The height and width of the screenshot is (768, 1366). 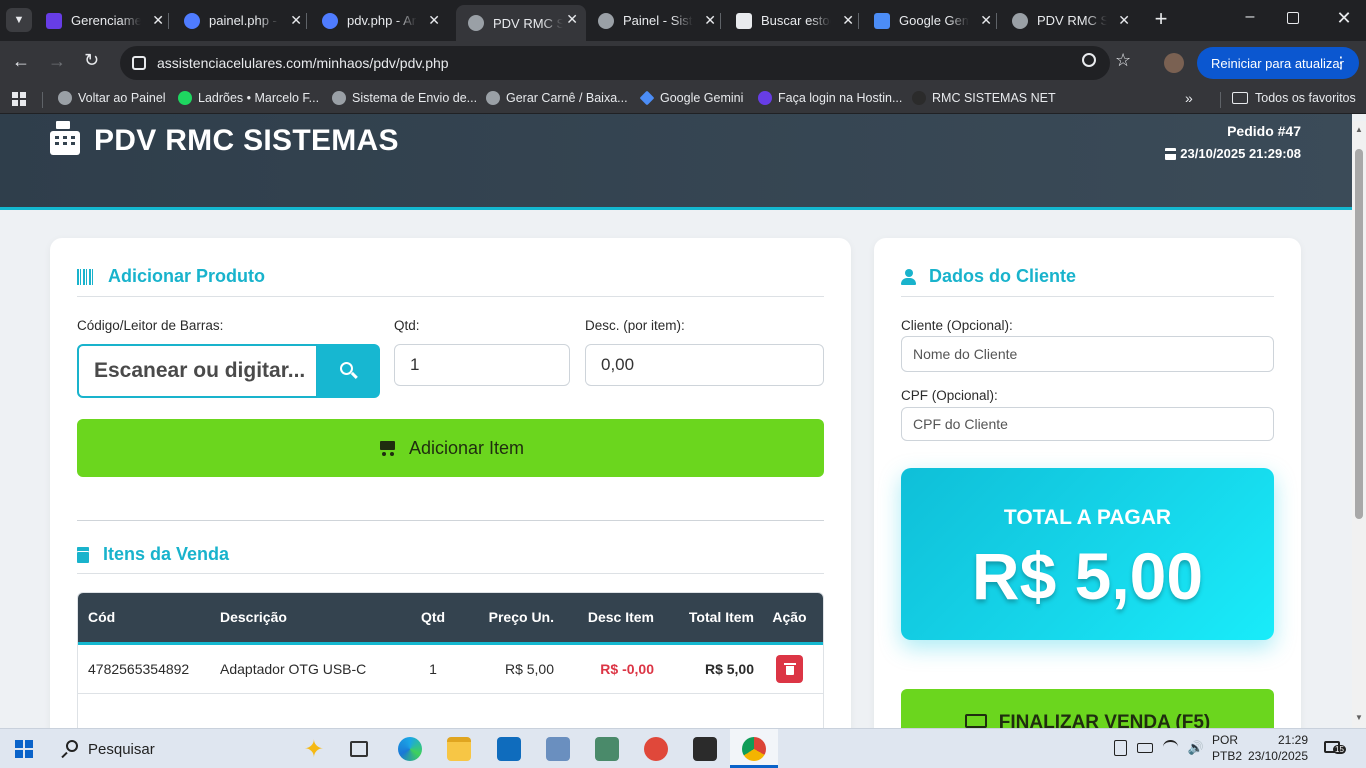 I want to click on browser-tab: painel.php - Ar ✕, so click(x=241, y=20).